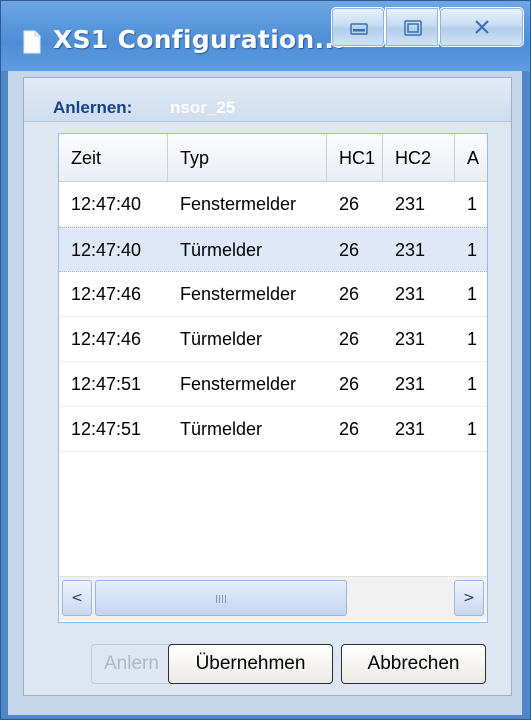  I want to click on cancel-button: Abbrechen, so click(413, 664).